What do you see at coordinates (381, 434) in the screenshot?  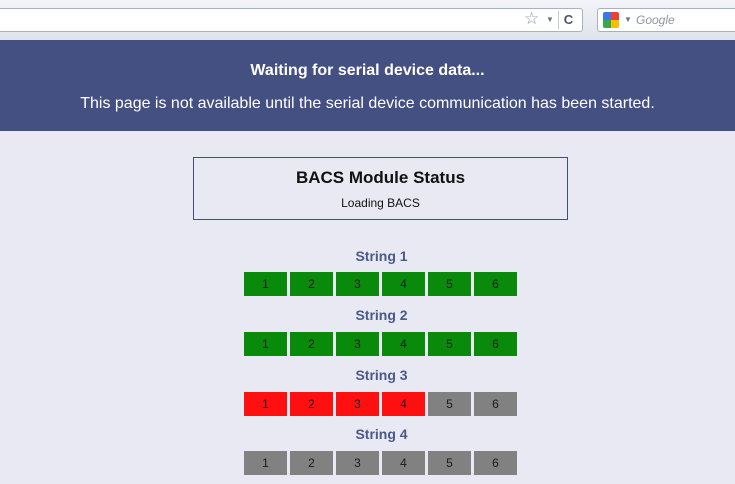 I see `string-label: String 4` at bounding box center [381, 434].